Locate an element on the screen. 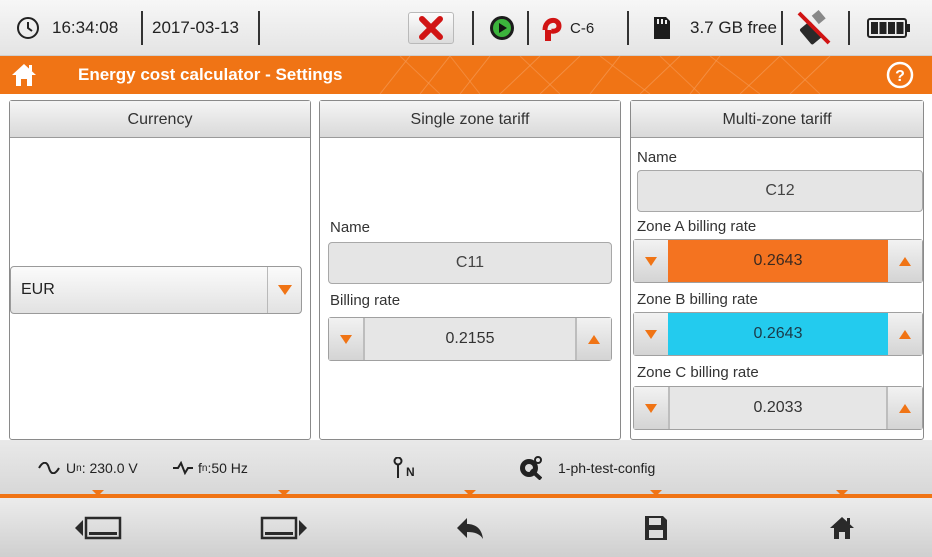 The image size is (932, 557). currency-value: EUR is located at coordinates (38, 289).